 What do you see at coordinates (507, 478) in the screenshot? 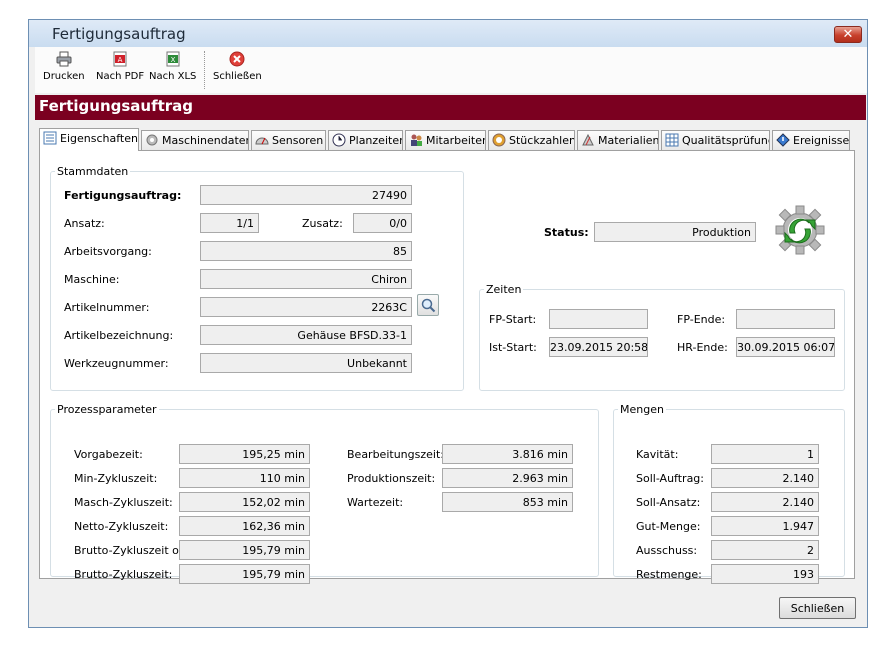
I see `produktionszeit-field: 2.963 min` at bounding box center [507, 478].